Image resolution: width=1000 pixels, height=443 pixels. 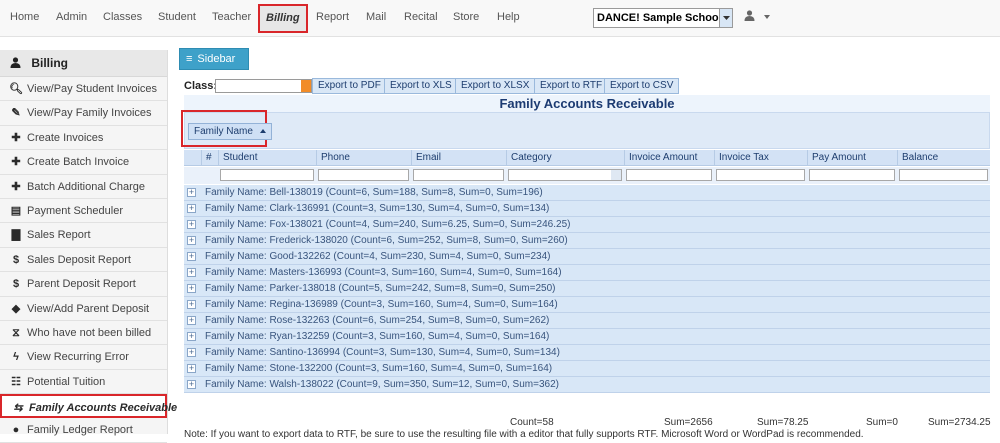 What do you see at coordinates (83, 113) in the screenshot?
I see `sidebar-item-view-pay-family-invoices: ✎ View/Pay Family Invoices` at bounding box center [83, 113].